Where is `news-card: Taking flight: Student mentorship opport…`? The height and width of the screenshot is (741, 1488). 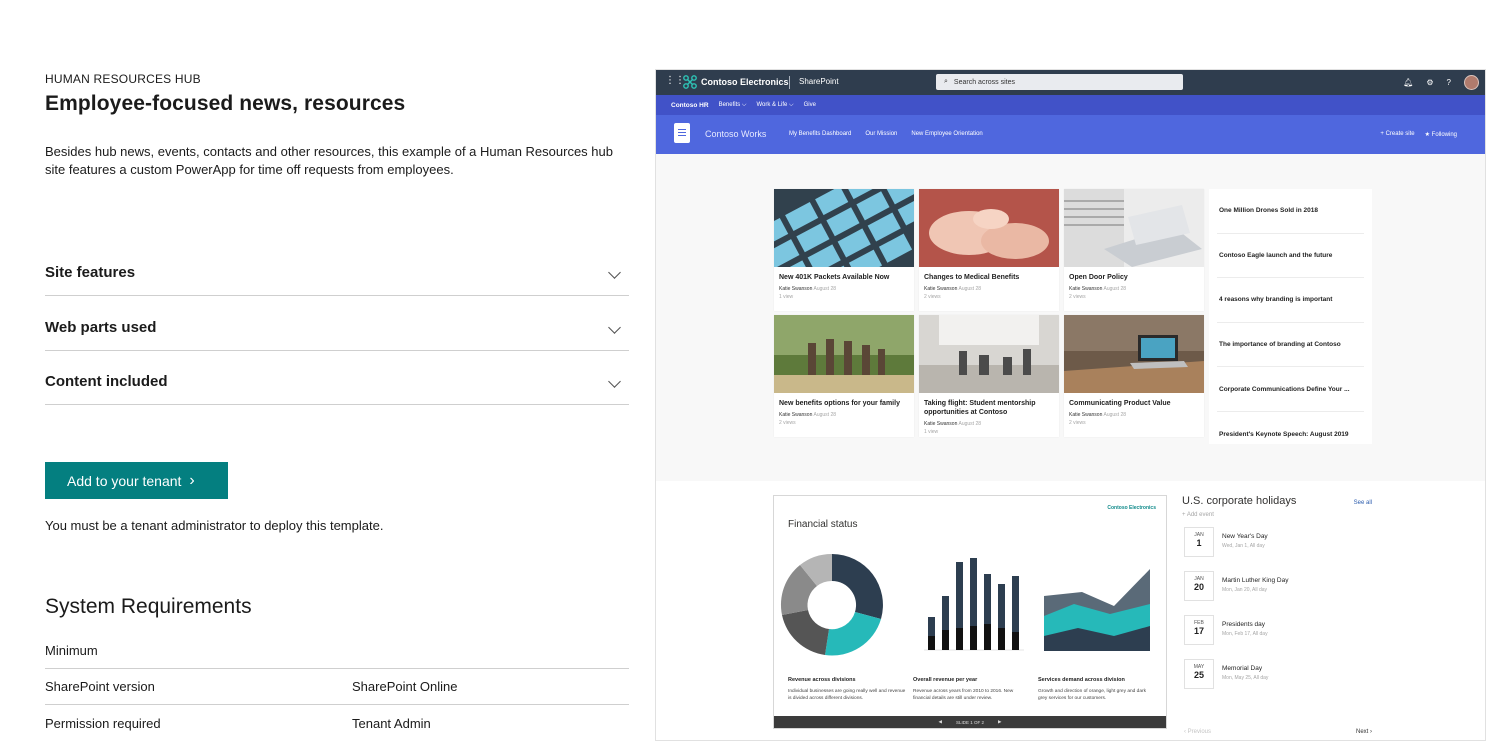 news-card: Taking flight: Student mentorship opport… is located at coordinates (989, 376).